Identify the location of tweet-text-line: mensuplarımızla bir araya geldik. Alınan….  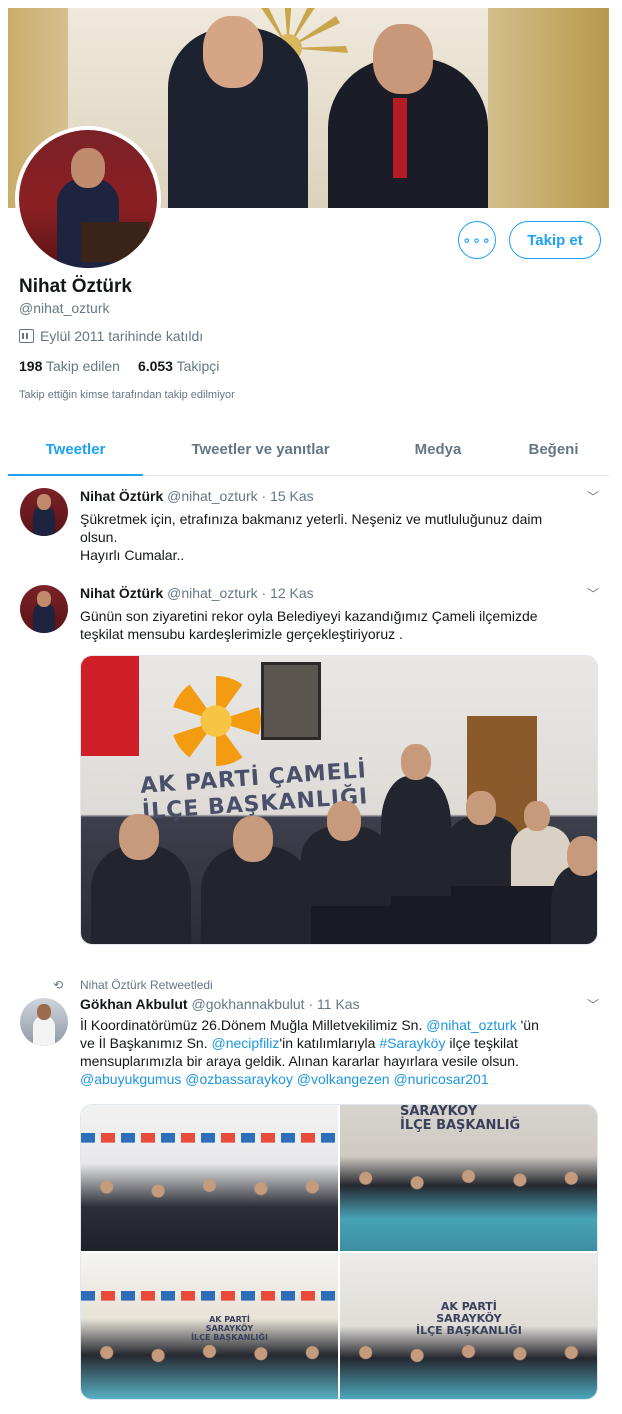
(299, 1061).